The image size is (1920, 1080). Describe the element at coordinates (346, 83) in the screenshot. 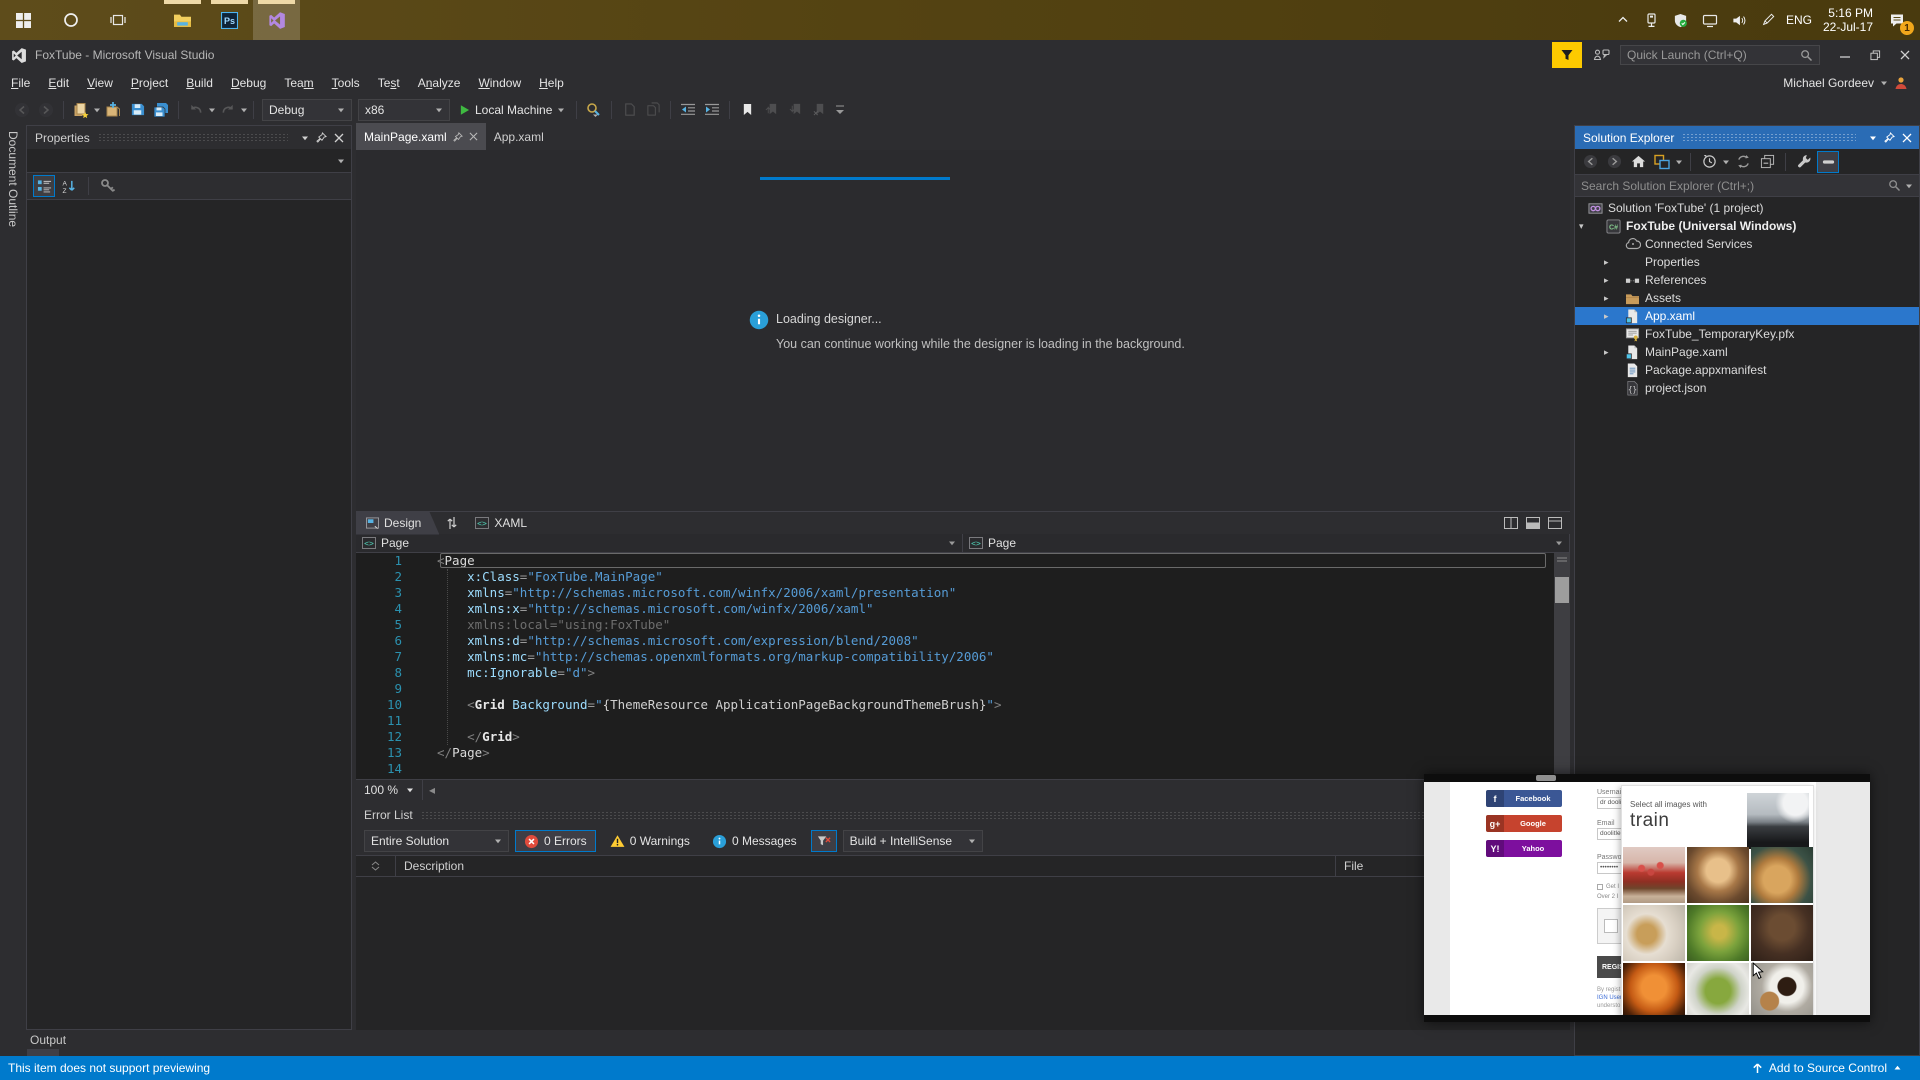

I see `menu-tools: Tools` at that location.